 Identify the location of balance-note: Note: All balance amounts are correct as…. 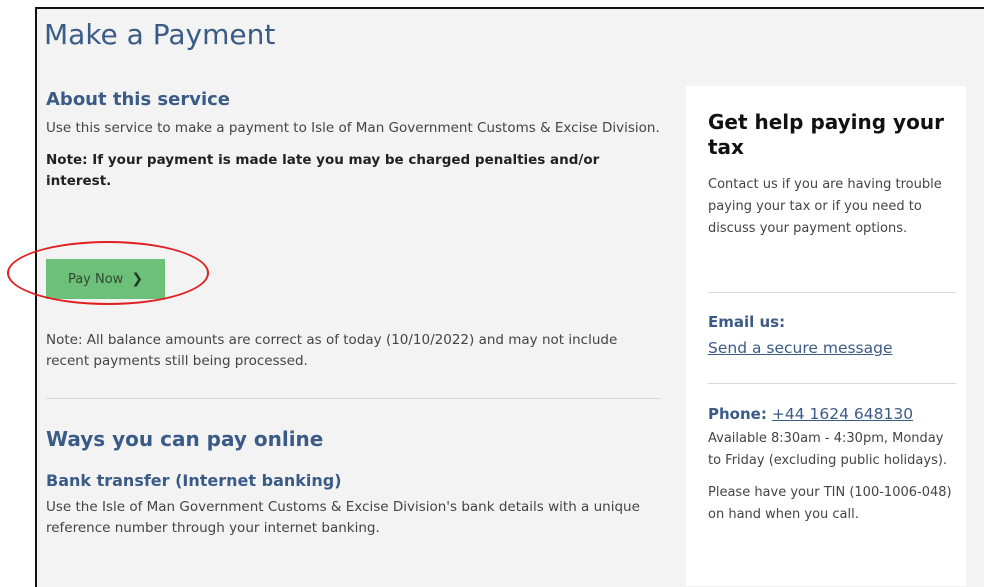
(332, 350).